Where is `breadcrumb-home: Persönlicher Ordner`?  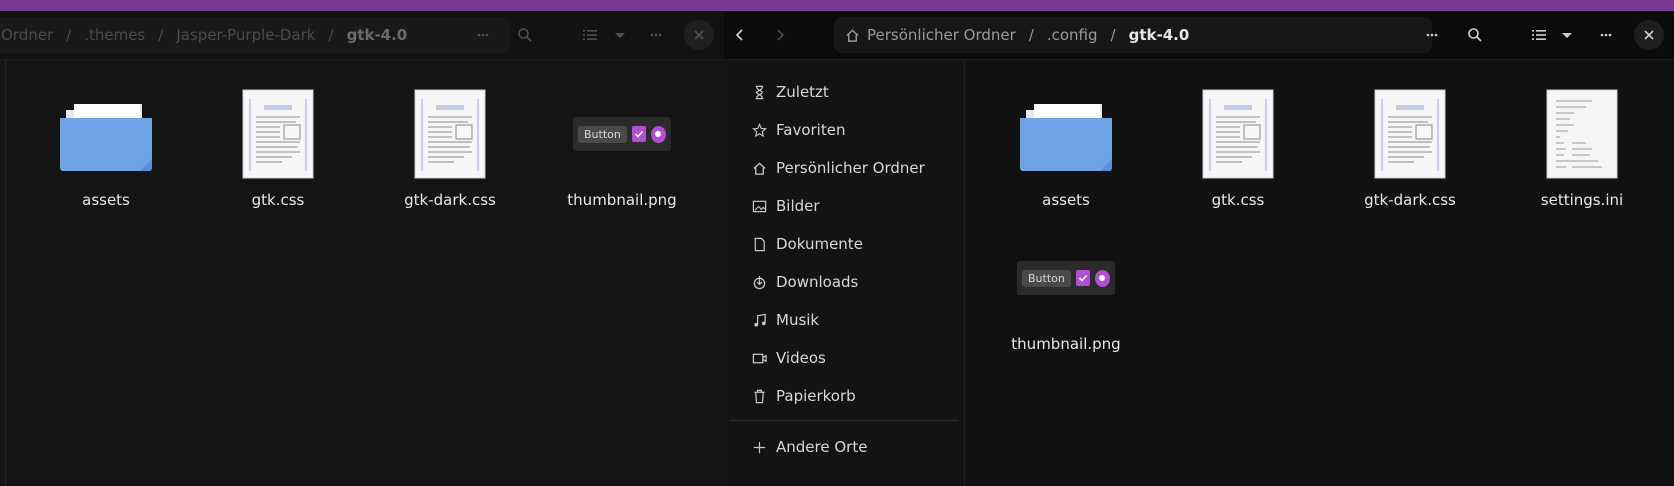
breadcrumb-home: Persönlicher Ordner is located at coordinates (930, 35).